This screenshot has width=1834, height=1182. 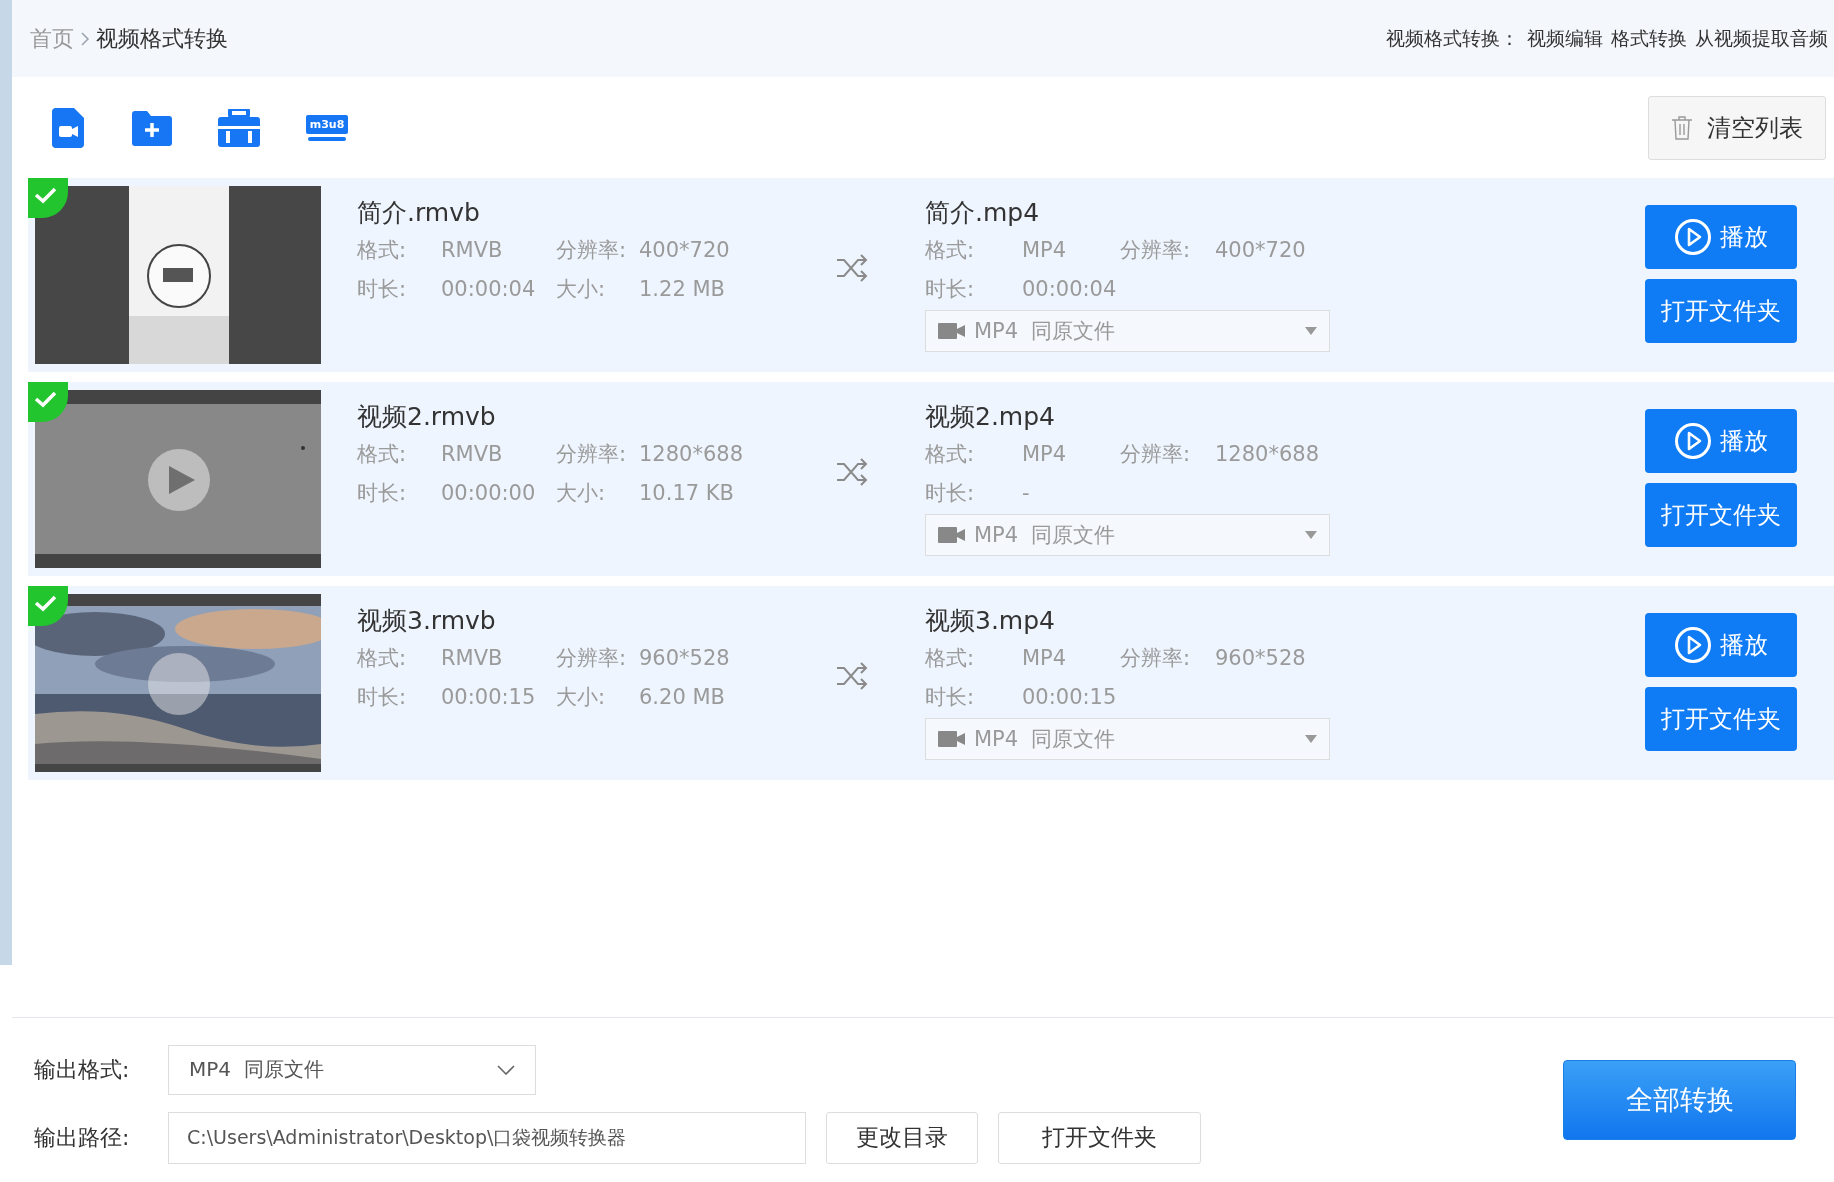 What do you see at coordinates (990, 621) in the screenshot?
I see `file-name: 视频3.mp4` at bounding box center [990, 621].